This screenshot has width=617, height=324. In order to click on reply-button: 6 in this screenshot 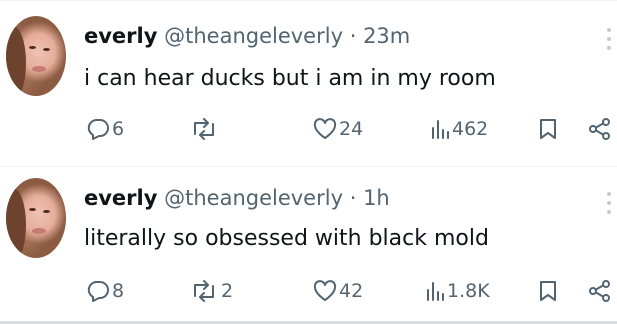, I will do `click(105, 129)`.